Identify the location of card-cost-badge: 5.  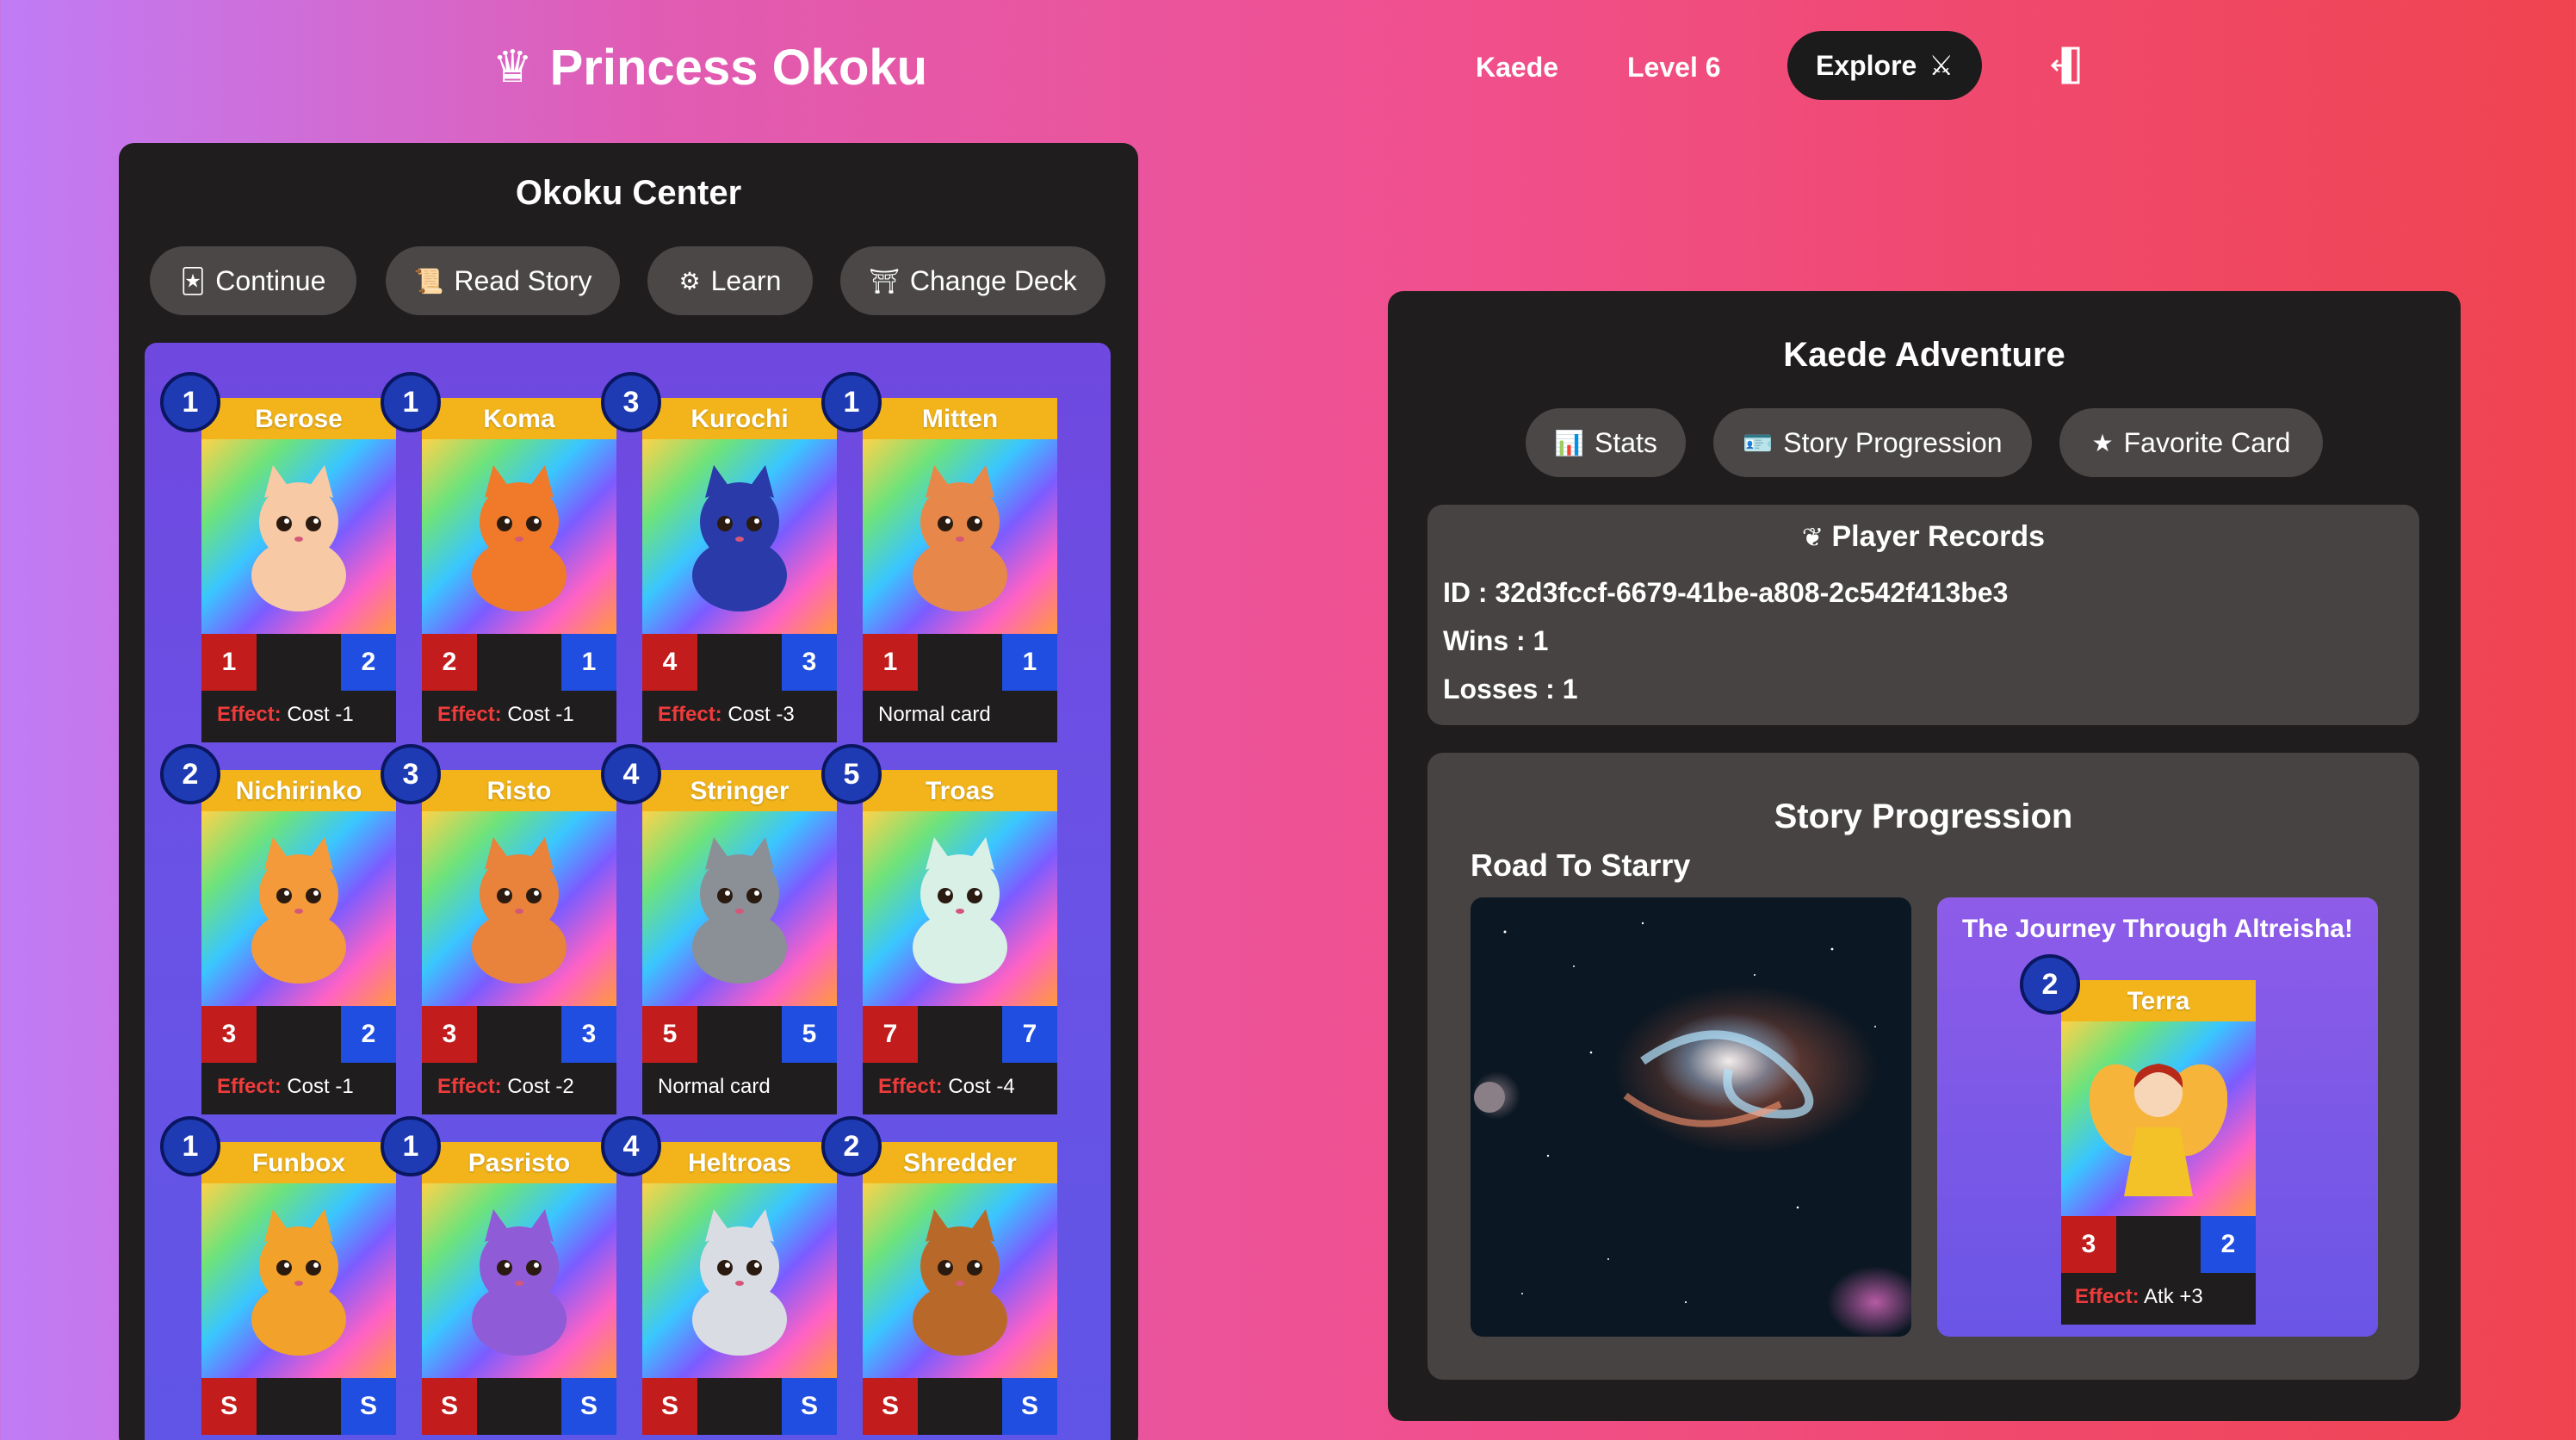
(851, 774).